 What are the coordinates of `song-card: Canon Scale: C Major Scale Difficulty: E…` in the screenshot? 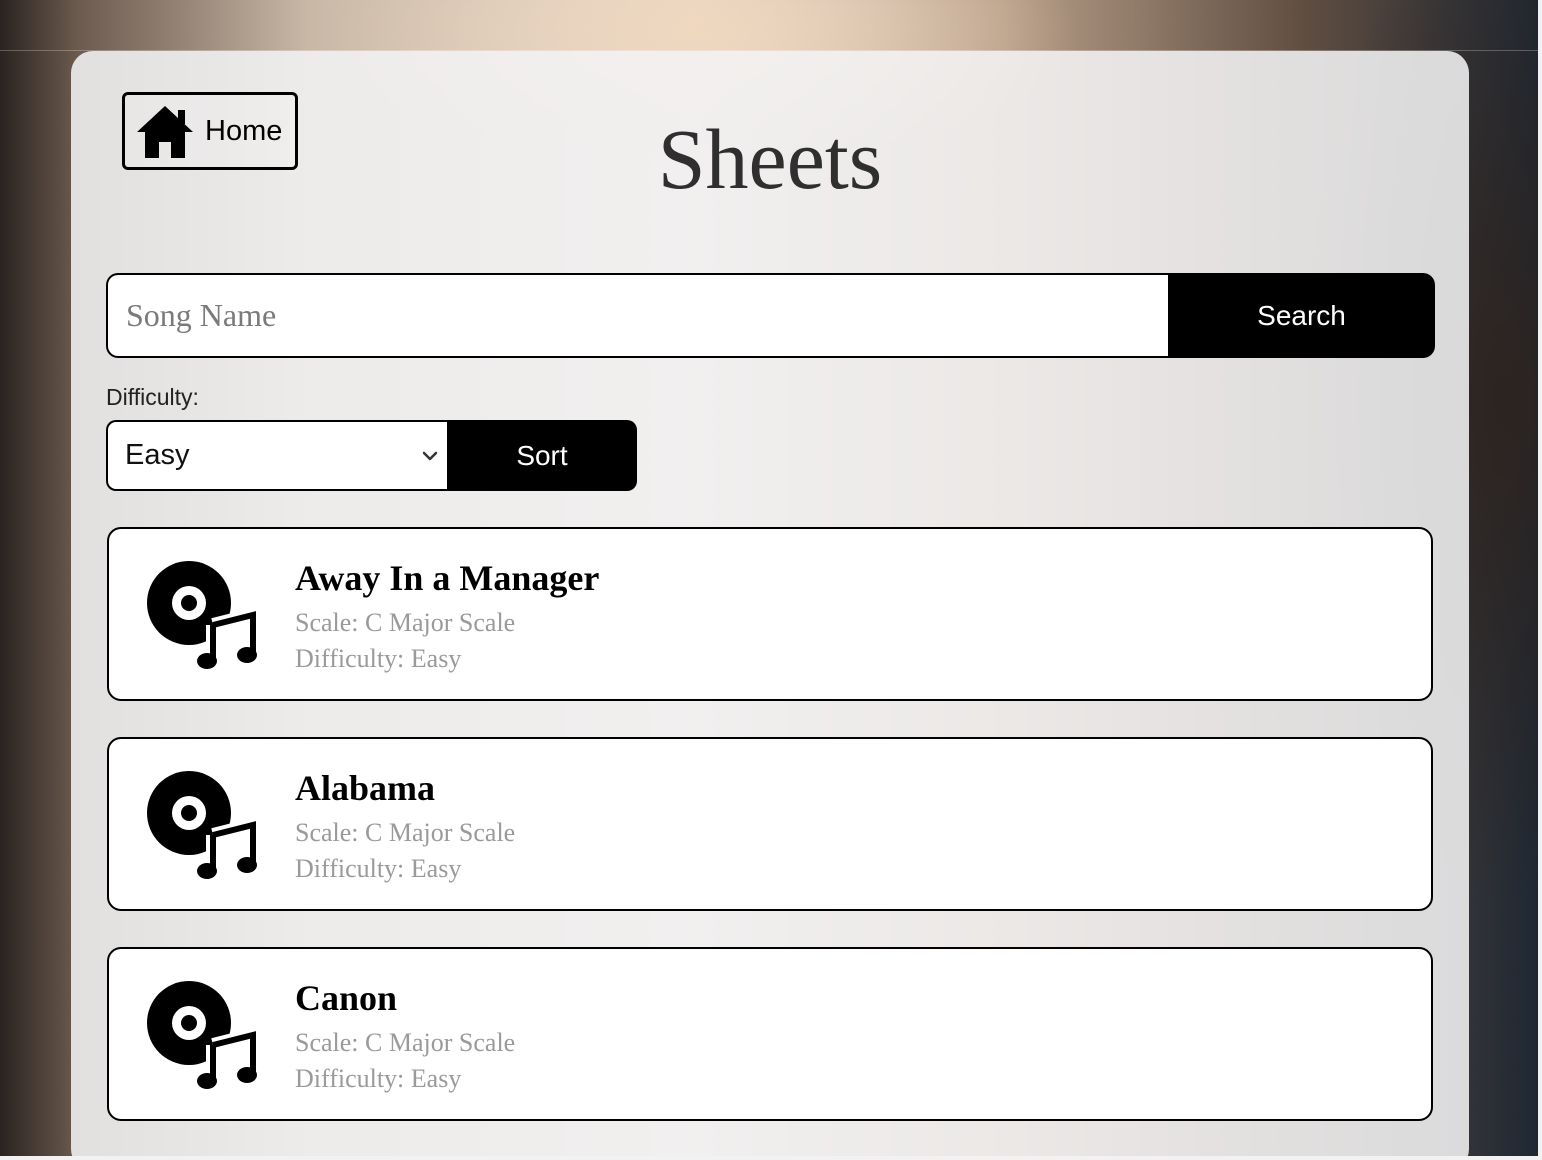 It's located at (770, 1034).